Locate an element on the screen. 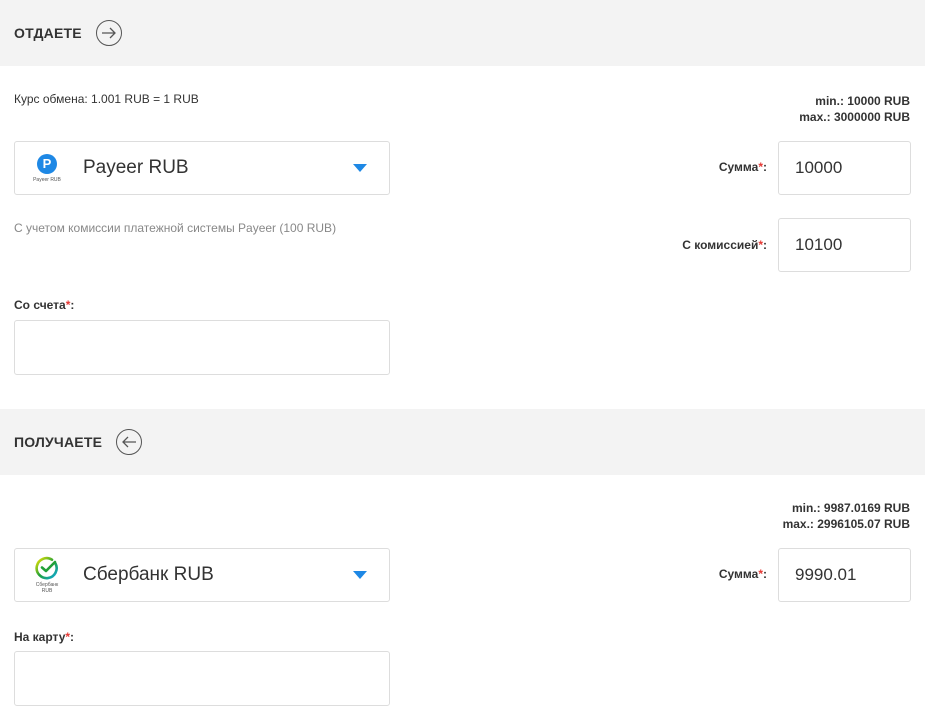  give-amount-input is located at coordinates (844, 168).